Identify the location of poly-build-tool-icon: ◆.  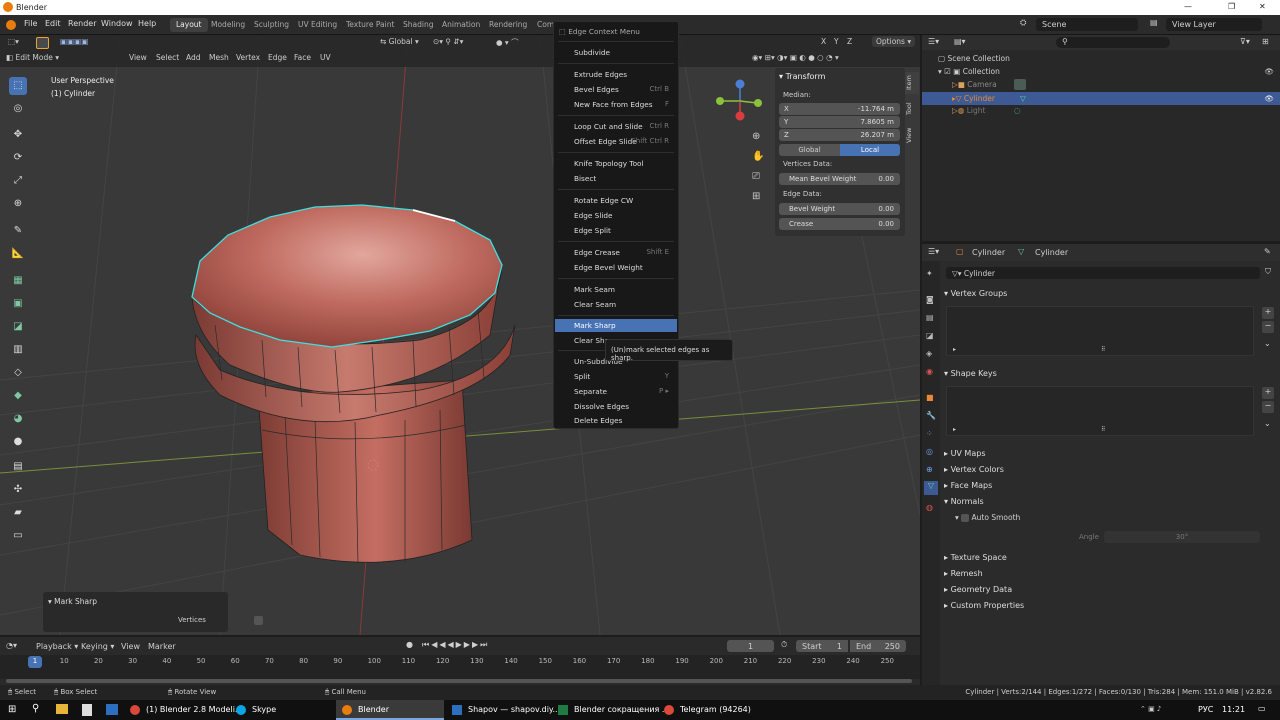
(18, 396).